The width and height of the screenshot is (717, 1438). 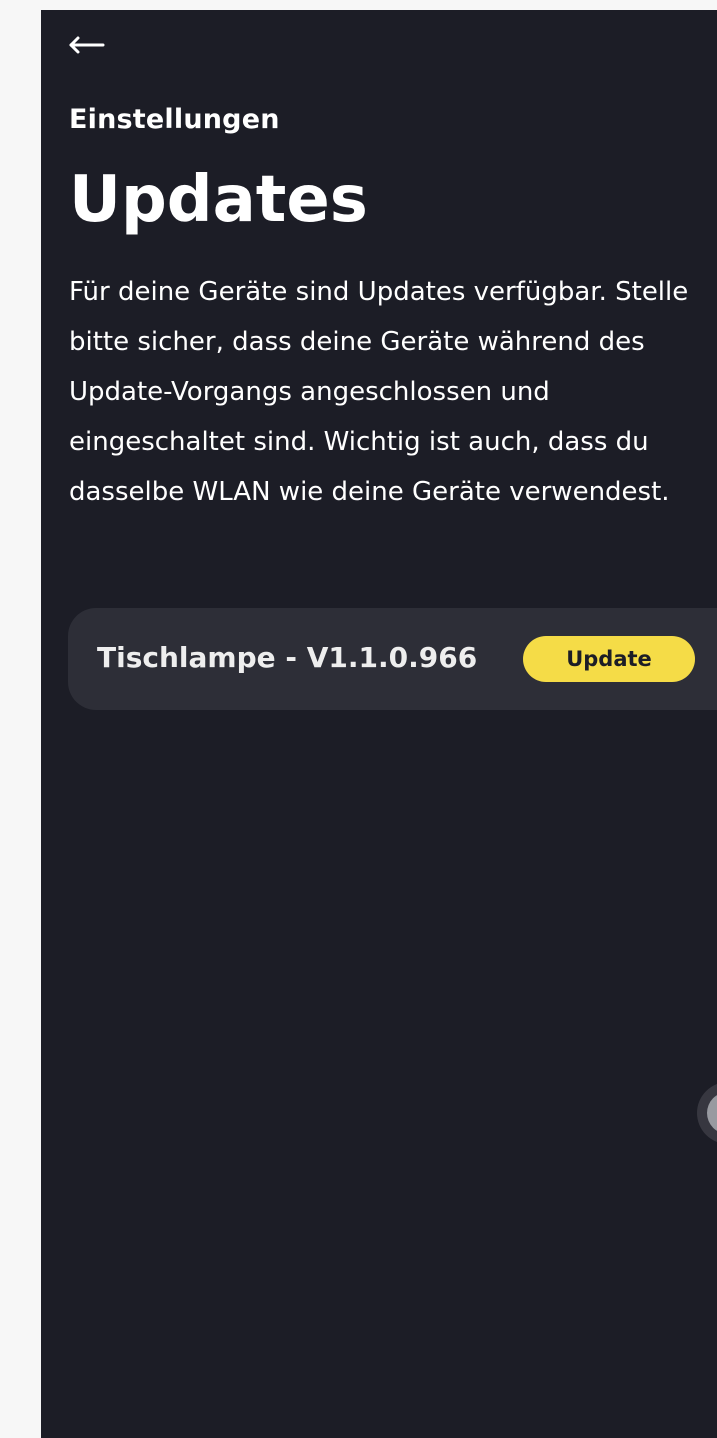 I want to click on touch-dot, so click(x=712, y=1113).